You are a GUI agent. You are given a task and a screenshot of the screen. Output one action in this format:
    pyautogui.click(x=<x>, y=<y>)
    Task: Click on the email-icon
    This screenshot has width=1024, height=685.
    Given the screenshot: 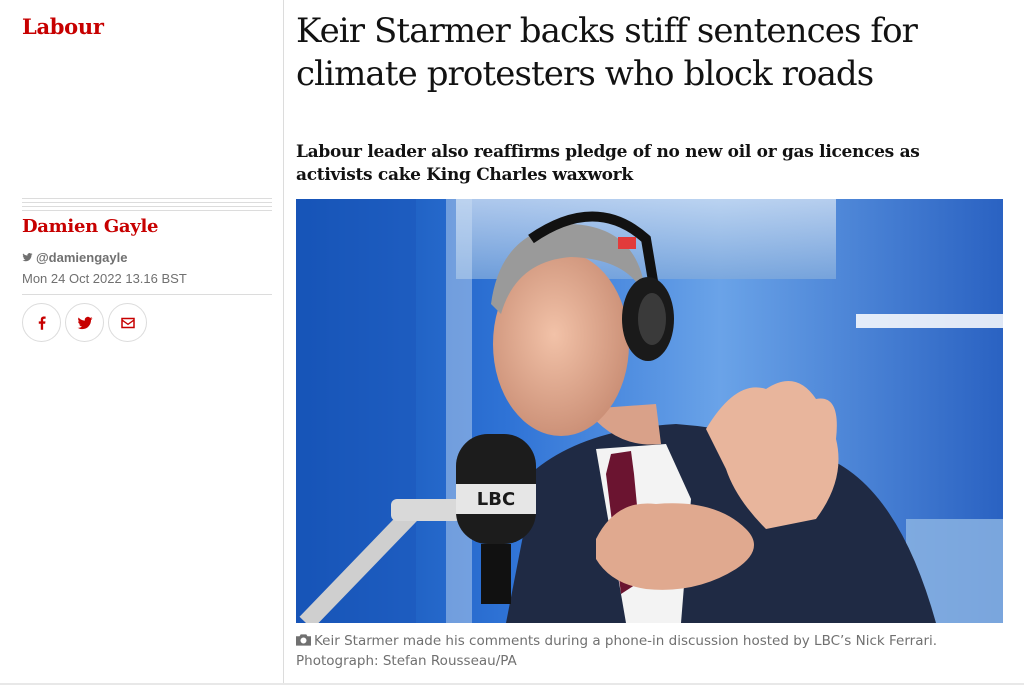 What is the action you would take?
    pyautogui.click(x=127, y=322)
    